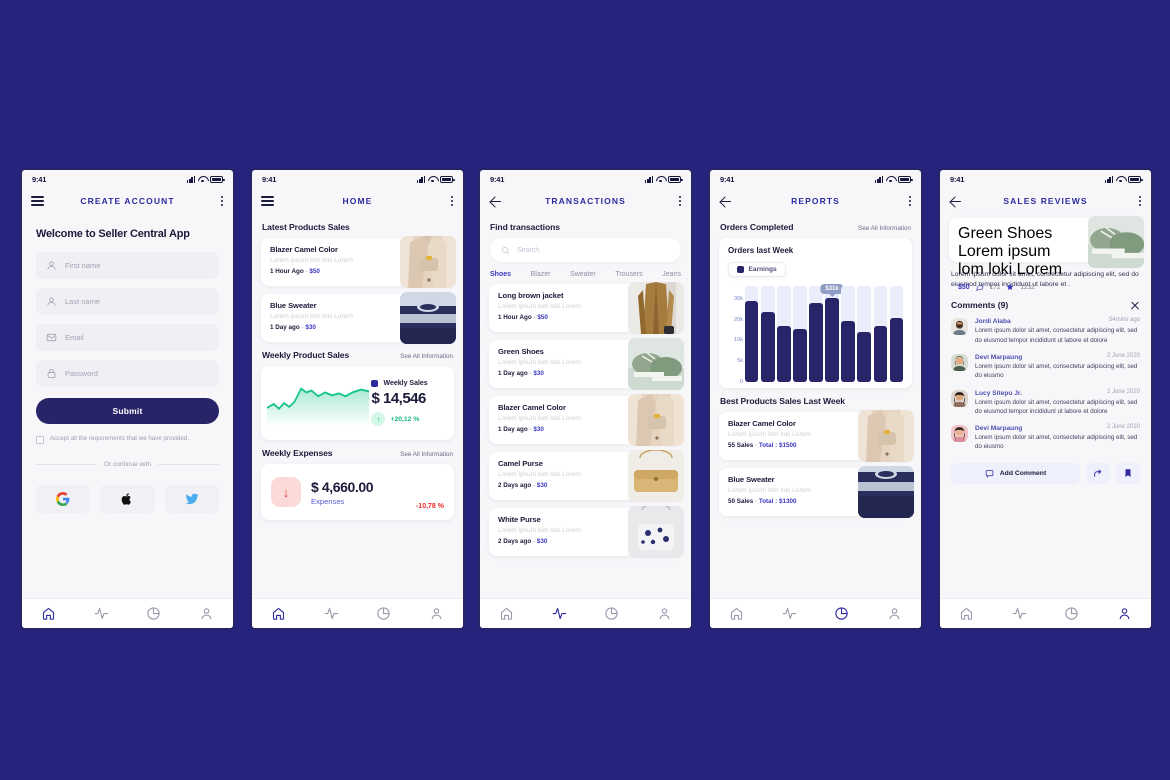 This screenshot has width=1170, height=780. I want to click on bar-column: $31k, so click(832, 332).